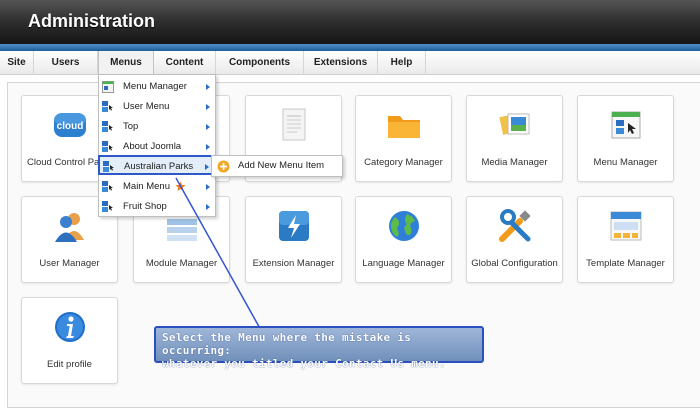 This screenshot has height=413, width=700. What do you see at coordinates (293, 263) in the screenshot?
I see `tile-label: Extension Manager` at bounding box center [293, 263].